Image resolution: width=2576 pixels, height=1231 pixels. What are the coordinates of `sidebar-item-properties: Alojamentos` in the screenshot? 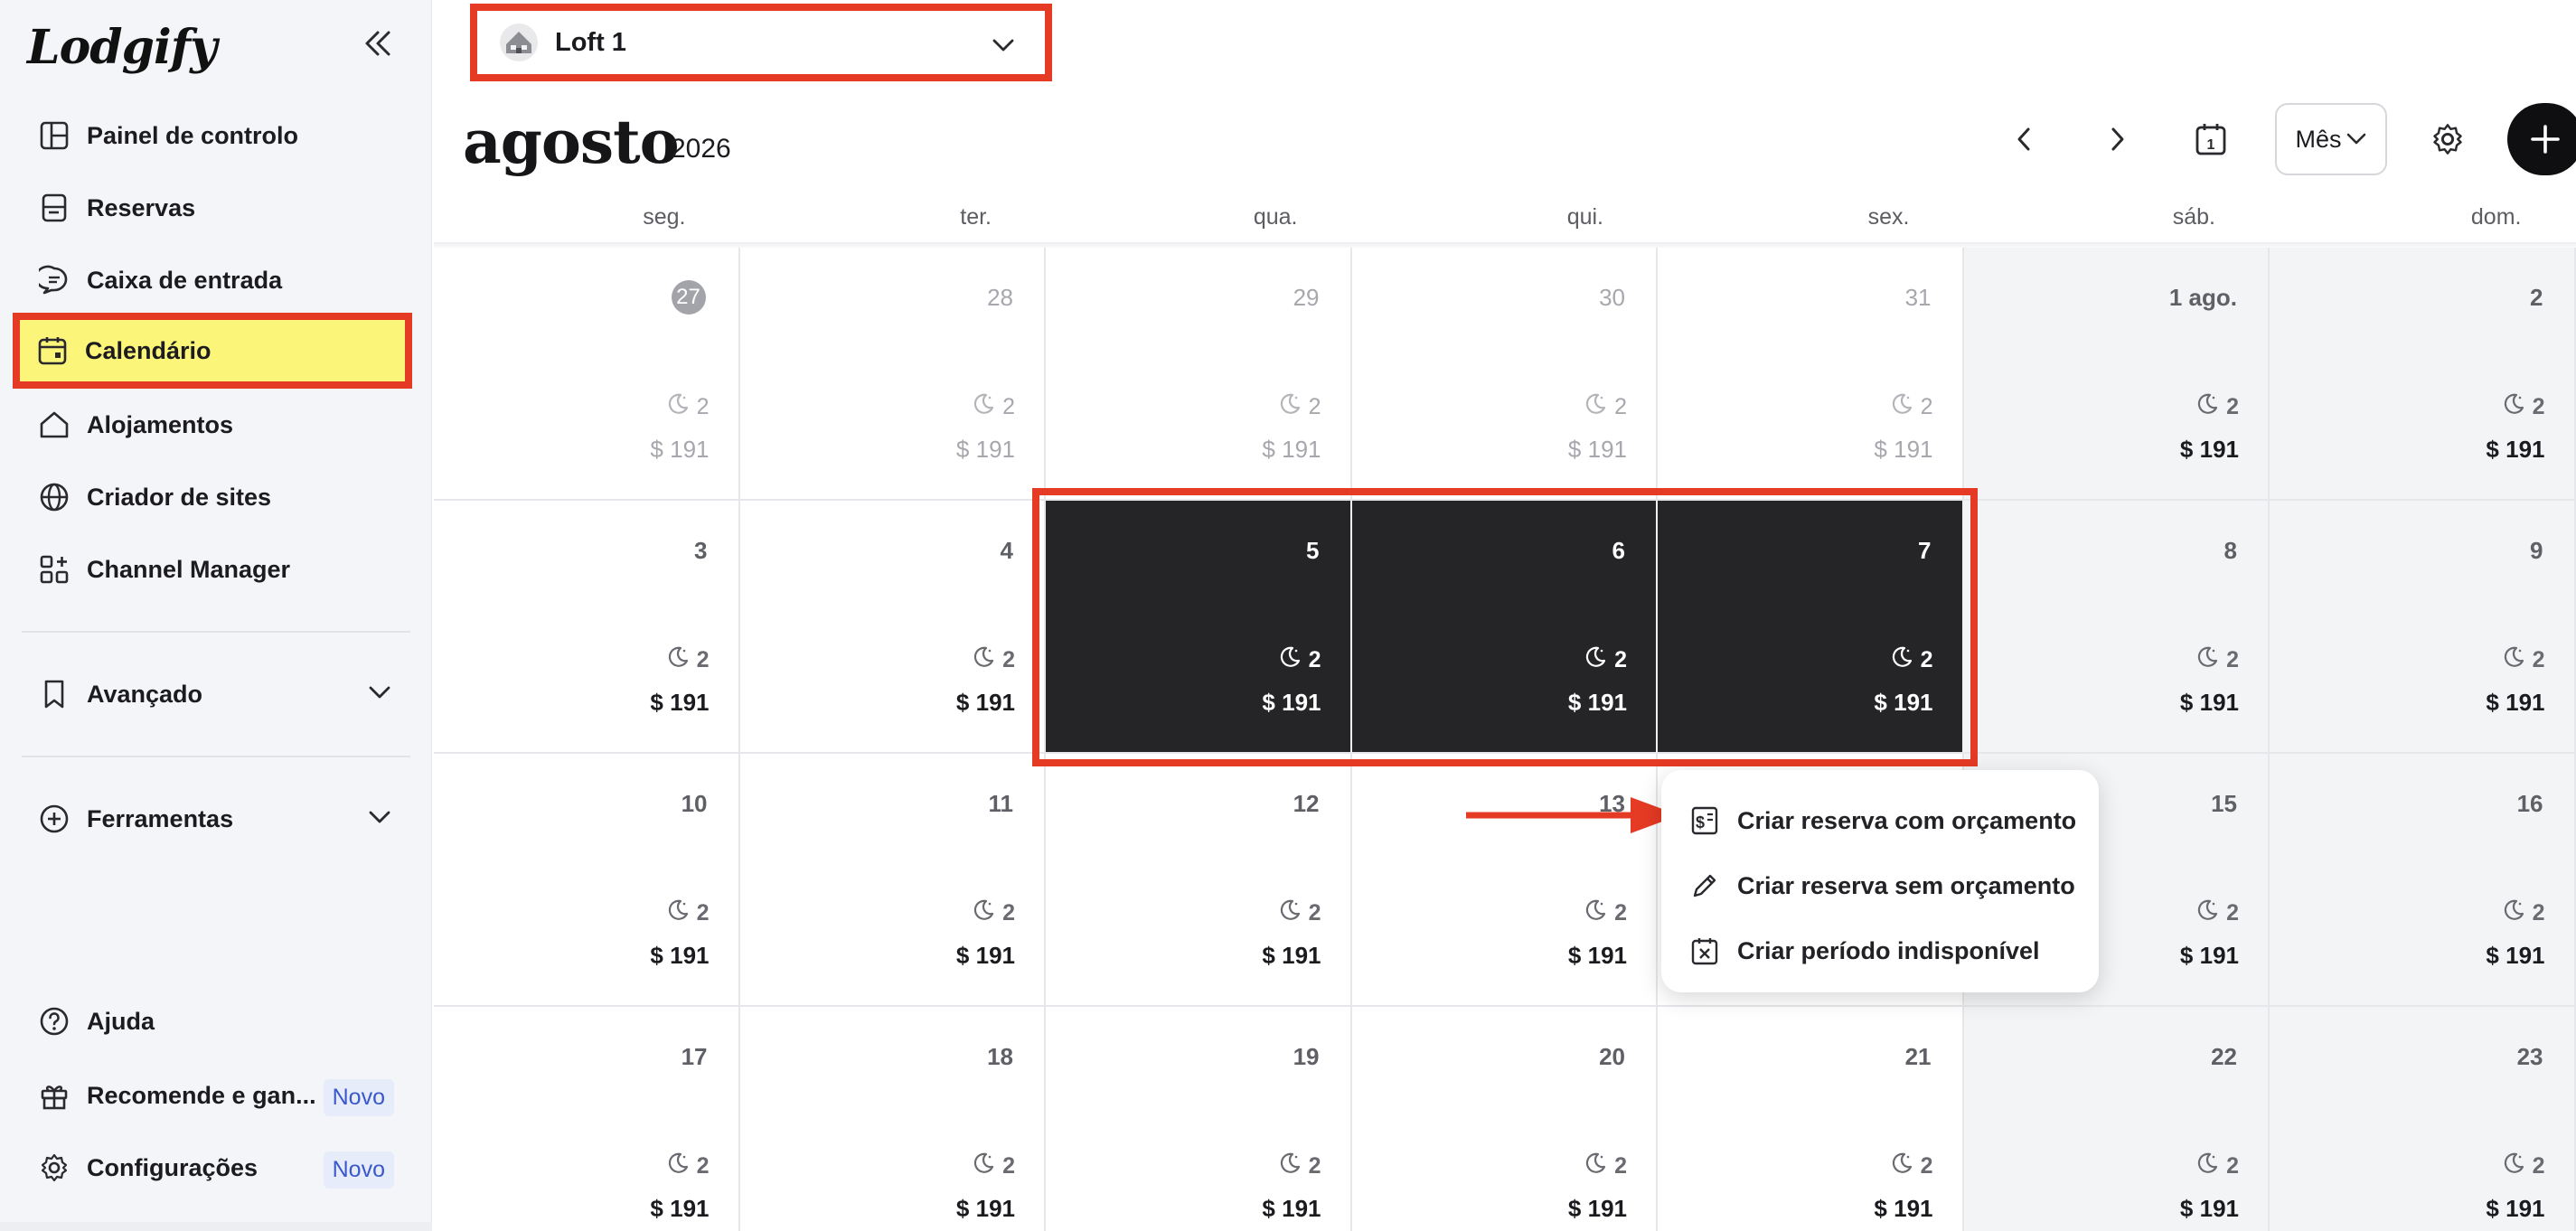 It's located at (214, 425).